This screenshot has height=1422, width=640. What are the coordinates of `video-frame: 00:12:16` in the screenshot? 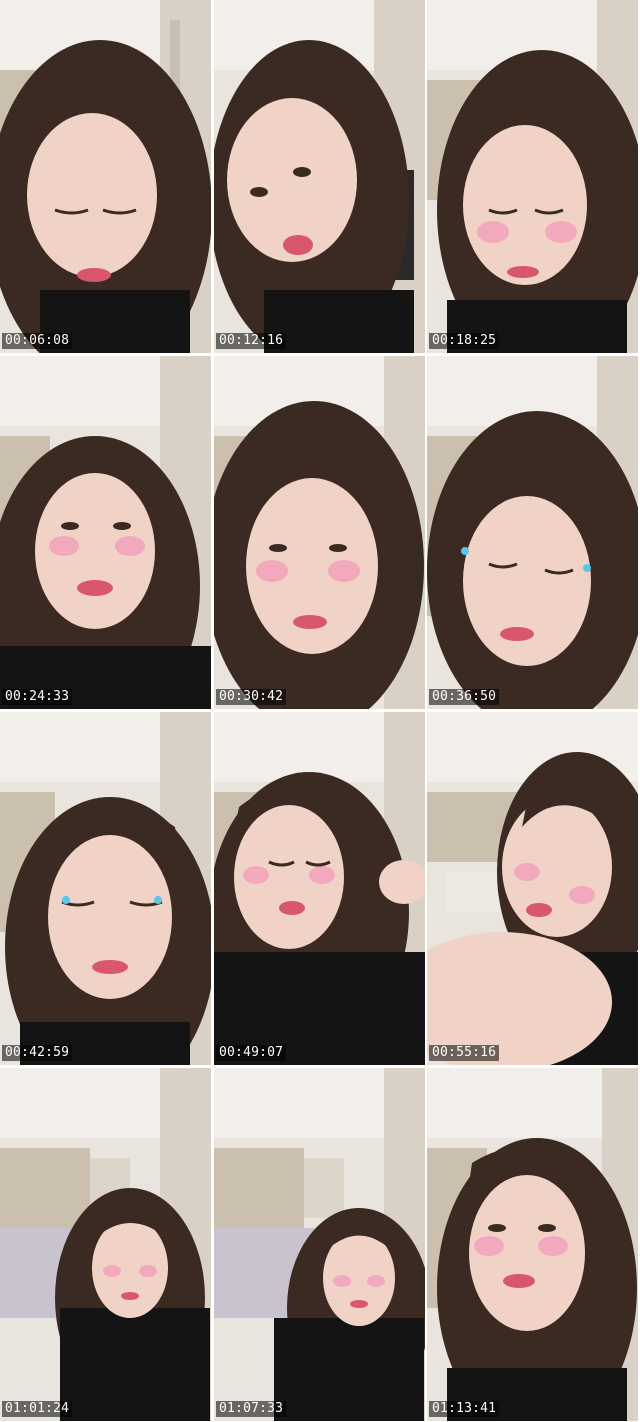 It's located at (319, 176).